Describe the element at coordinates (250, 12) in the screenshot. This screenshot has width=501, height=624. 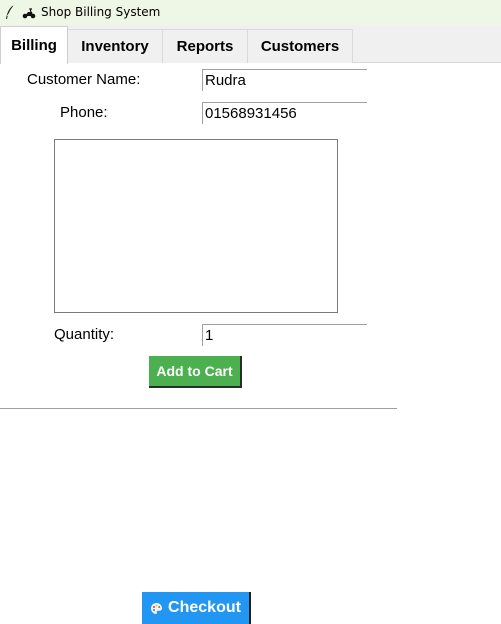
I see `title-bar: Shop Billing System` at that location.